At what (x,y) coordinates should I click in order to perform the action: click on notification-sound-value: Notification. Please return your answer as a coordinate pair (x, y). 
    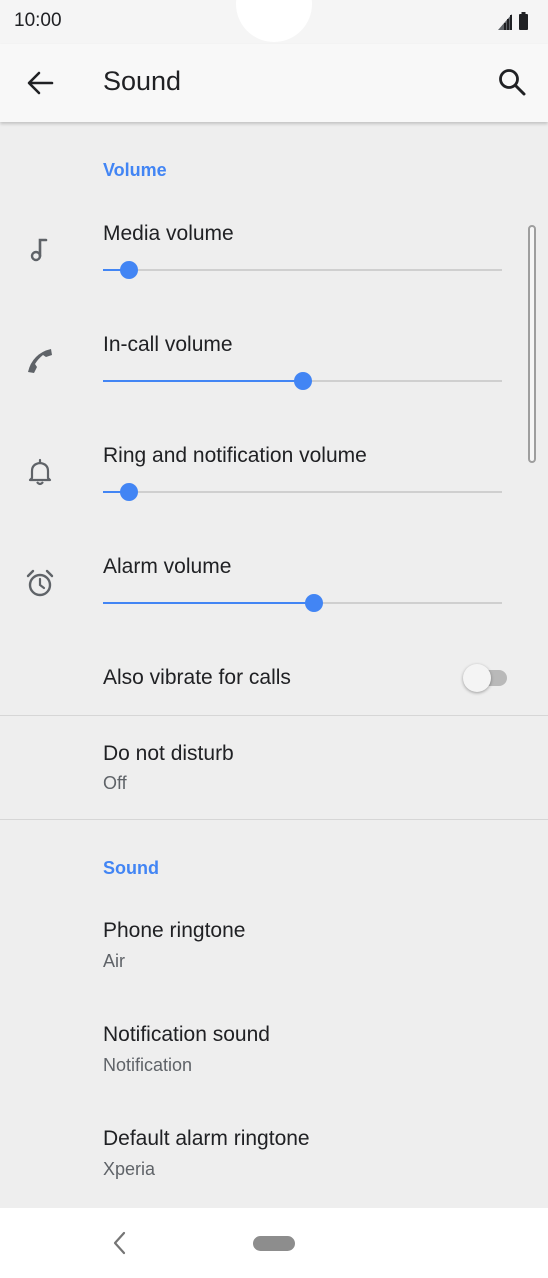
    Looking at the image, I should click on (148, 1065).